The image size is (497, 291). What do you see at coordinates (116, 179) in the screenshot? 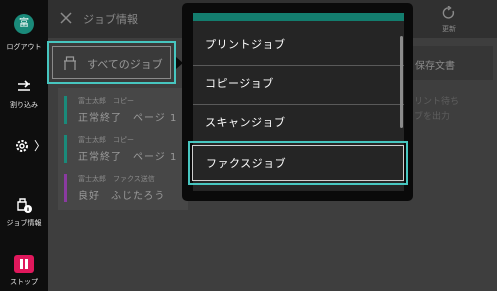
I see `job-meta: 富士太郎 ファクス送信` at bounding box center [116, 179].